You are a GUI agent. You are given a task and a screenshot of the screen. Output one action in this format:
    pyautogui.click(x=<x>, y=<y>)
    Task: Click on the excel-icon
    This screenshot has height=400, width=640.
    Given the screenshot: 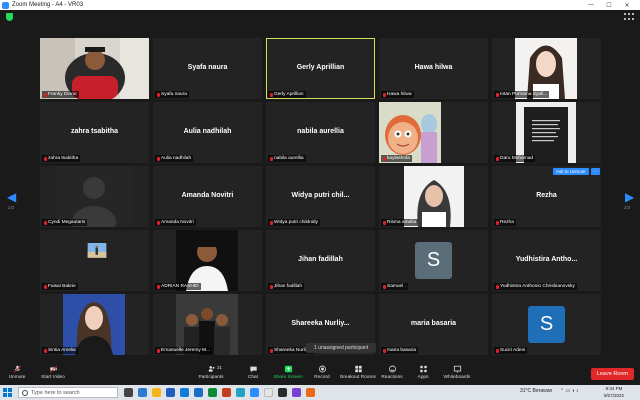 What is the action you would take?
    pyautogui.click(x=212, y=392)
    